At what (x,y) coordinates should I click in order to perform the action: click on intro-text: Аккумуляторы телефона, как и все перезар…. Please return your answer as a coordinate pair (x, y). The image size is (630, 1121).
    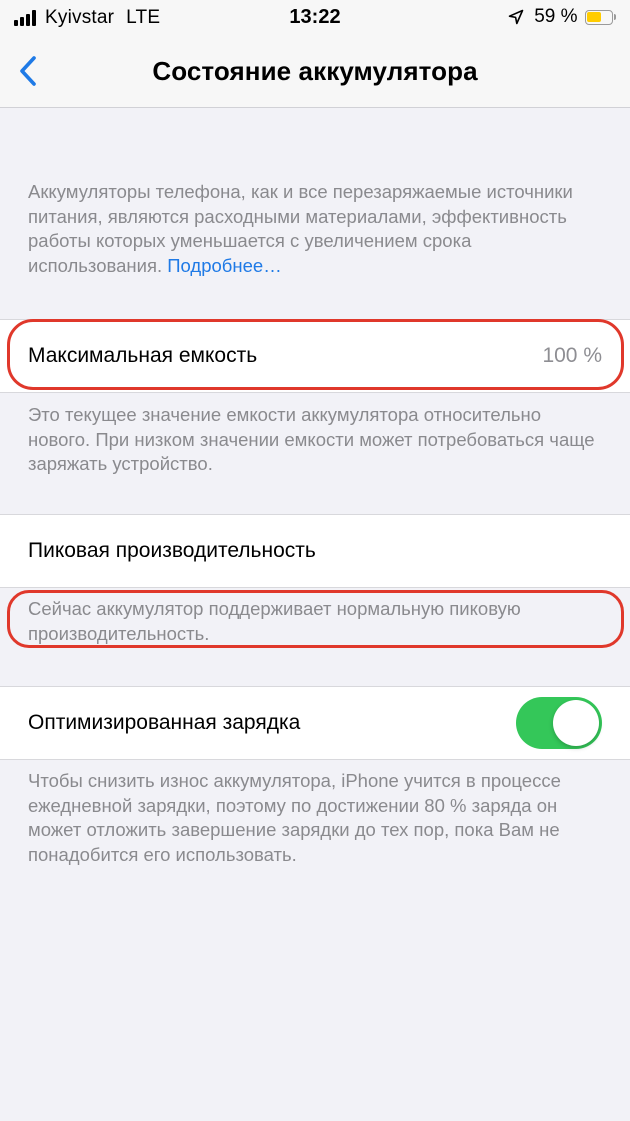
    Looking at the image, I should click on (315, 229).